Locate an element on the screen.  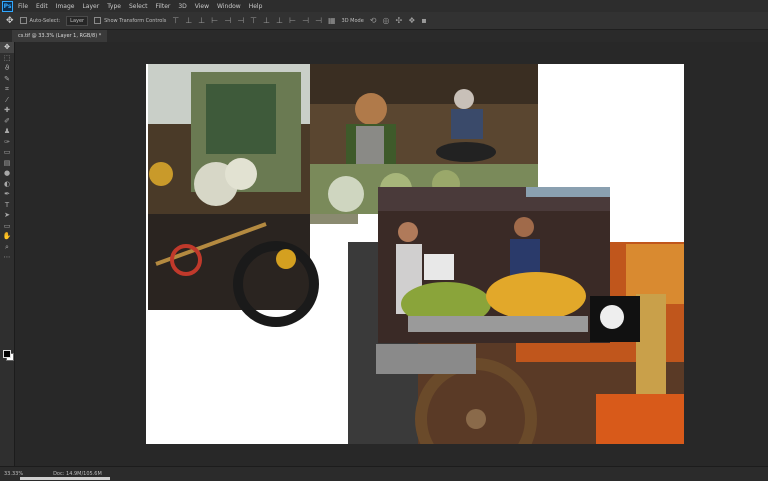
marquee-icon: ⬚ is located at coordinates (7, 58).